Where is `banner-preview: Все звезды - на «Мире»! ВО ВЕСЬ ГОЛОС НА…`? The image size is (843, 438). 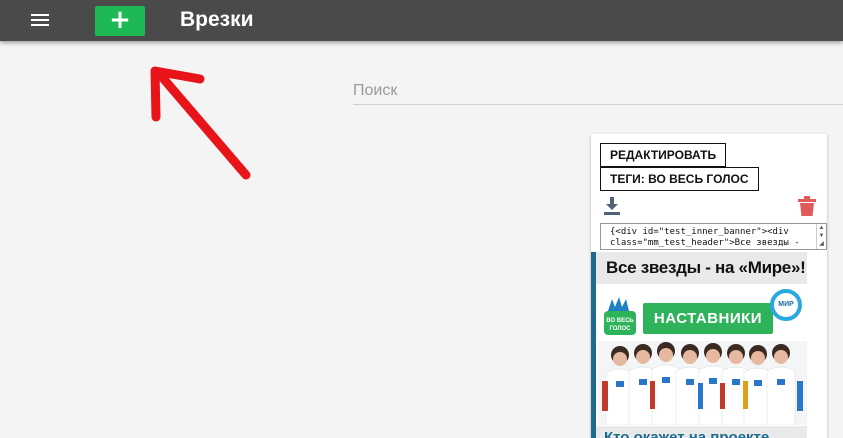
banner-preview: Все звезды - на «Мире»! ВО ВЕСЬ ГОЛОС НА… is located at coordinates (709, 345).